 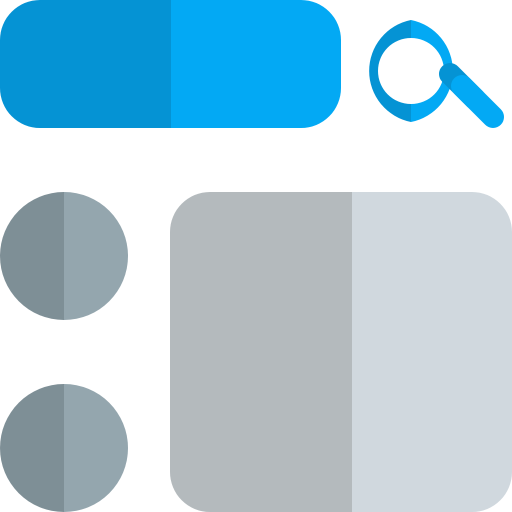 I want to click on magnifier-handle-lower, so click(x=477, y=101).